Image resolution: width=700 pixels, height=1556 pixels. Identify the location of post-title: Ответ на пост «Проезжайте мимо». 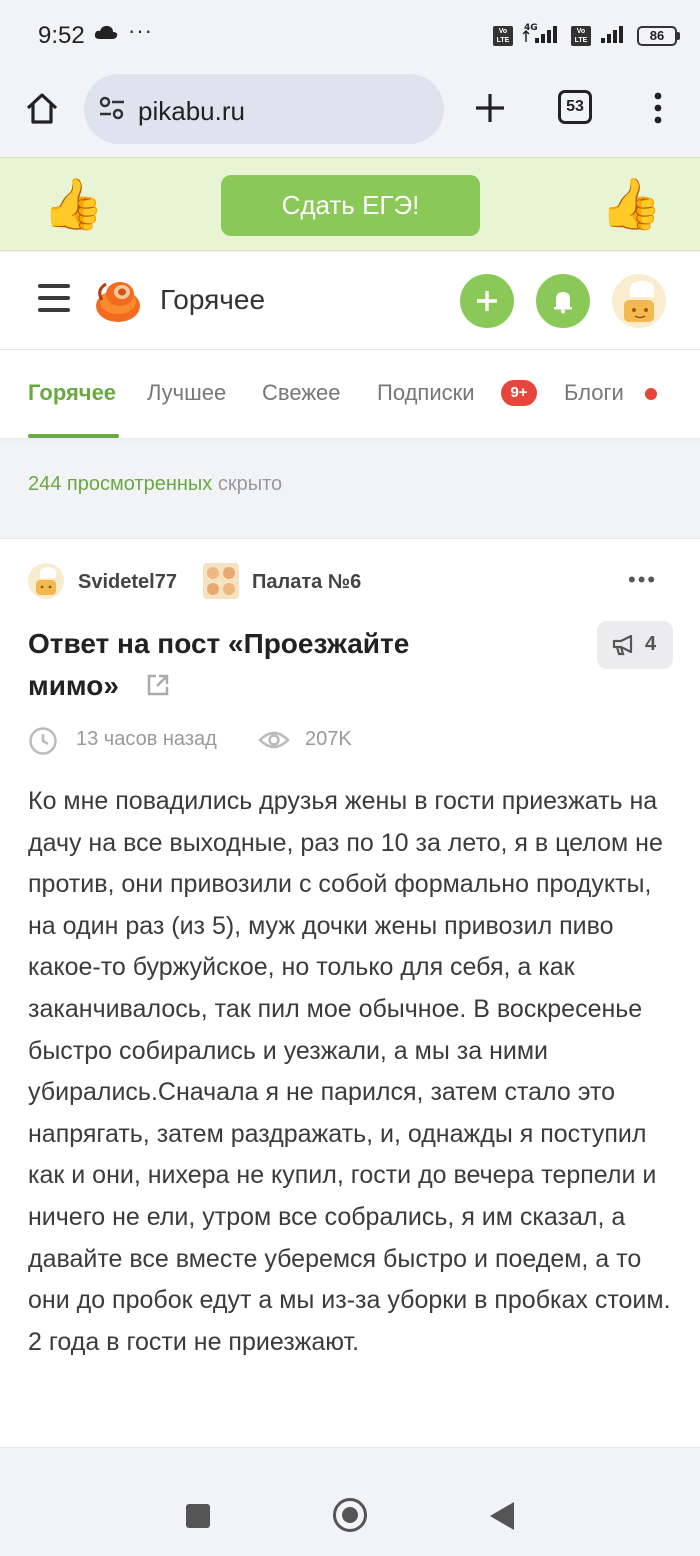
(263, 665).